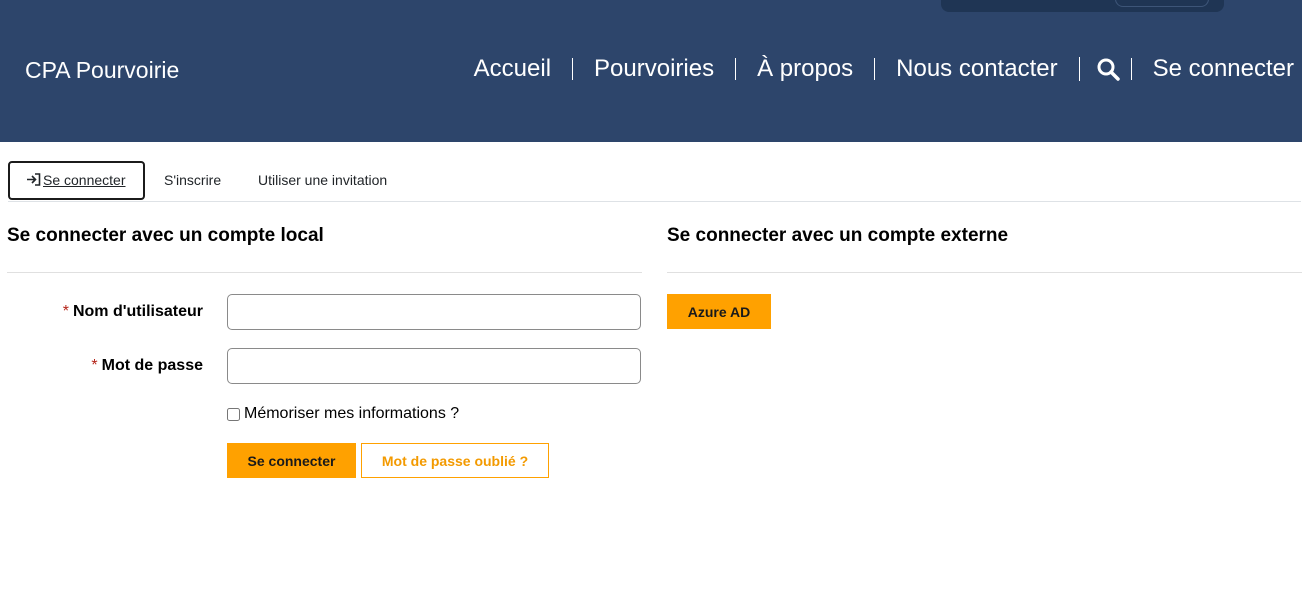 Image resolution: width=1302 pixels, height=603 pixels. What do you see at coordinates (434, 366) in the screenshot?
I see `password-input` at bounding box center [434, 366].